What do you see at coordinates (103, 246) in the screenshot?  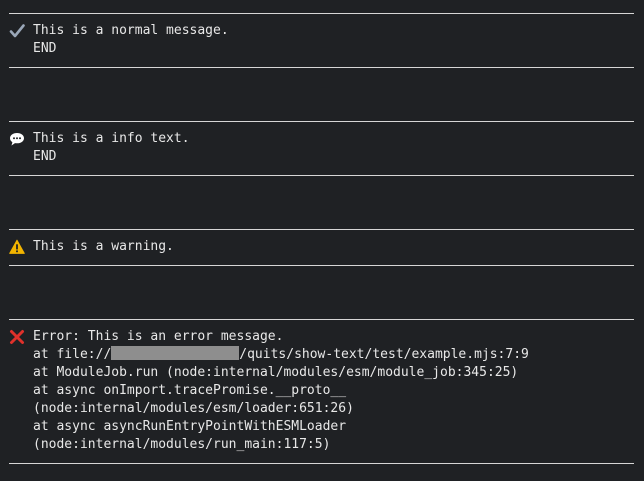 I see `warning-message-text: This is a warning.` at bounding box center [103, 246].